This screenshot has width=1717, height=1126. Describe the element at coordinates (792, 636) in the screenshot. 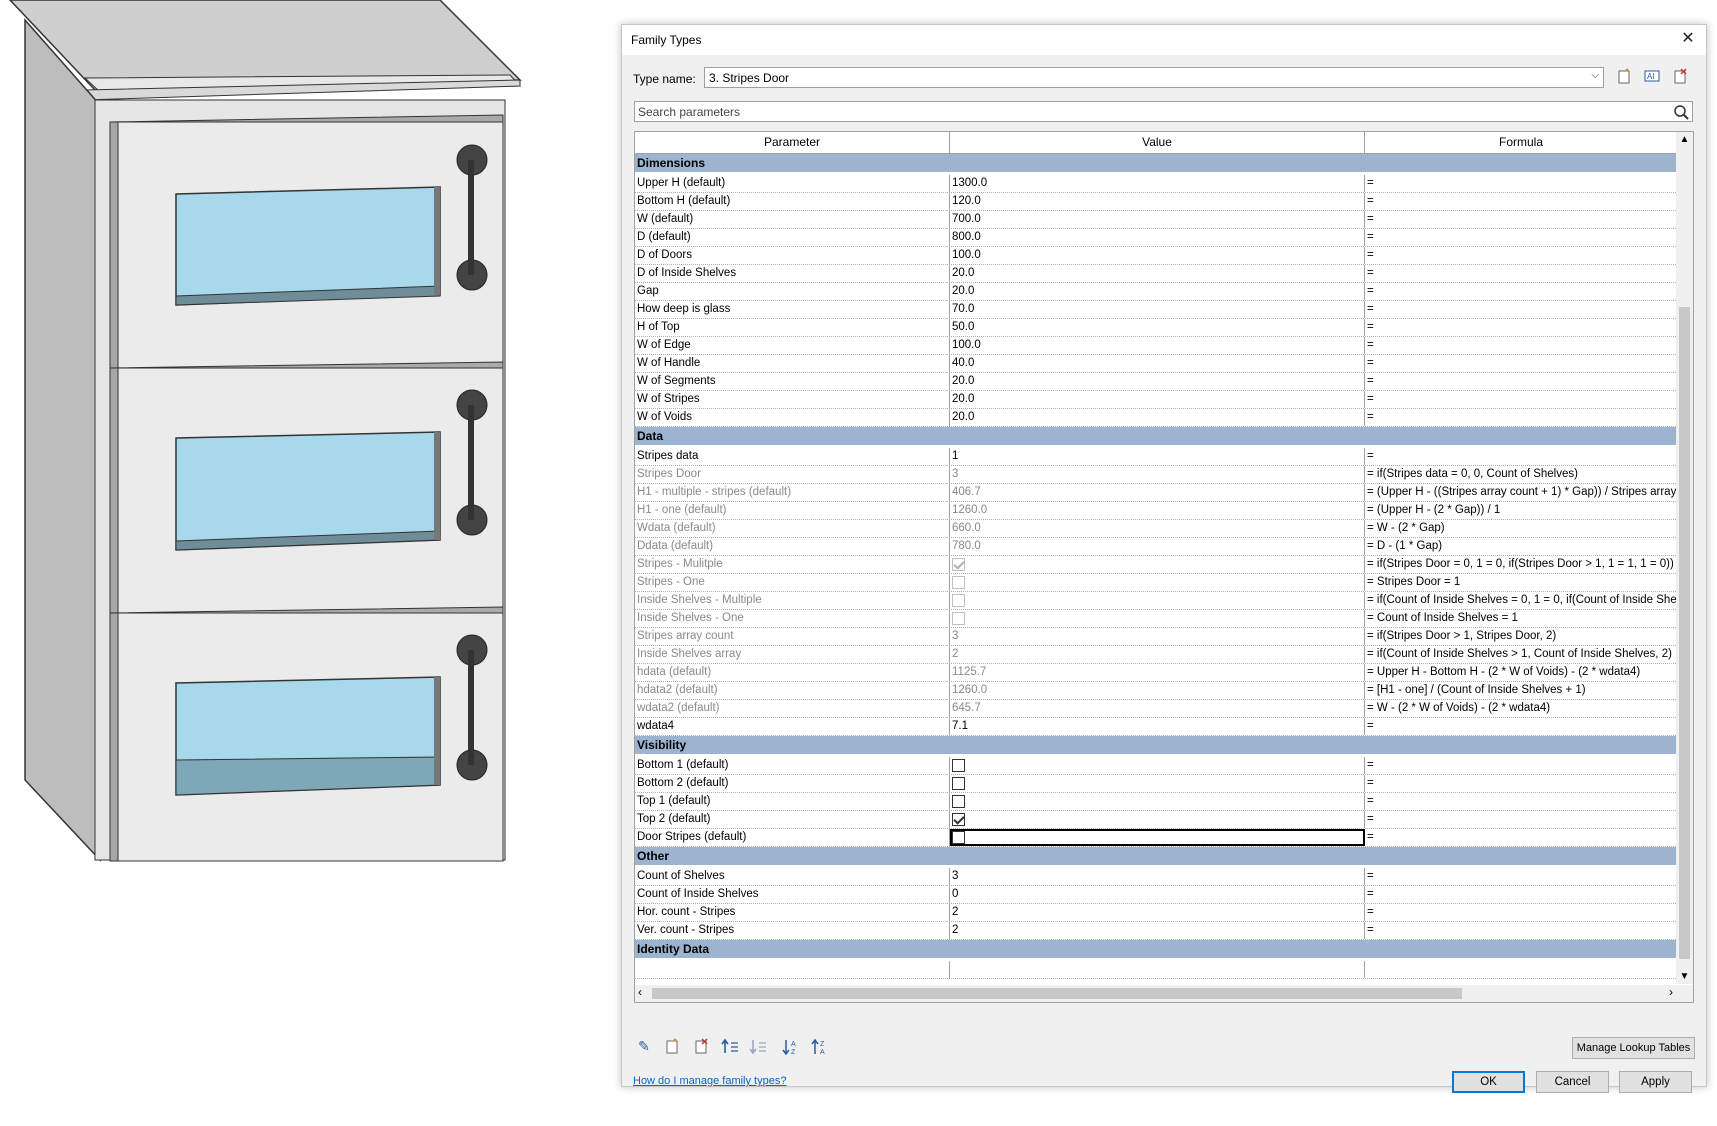

I see `parameter-name-cell: Stripes array count` at that location.